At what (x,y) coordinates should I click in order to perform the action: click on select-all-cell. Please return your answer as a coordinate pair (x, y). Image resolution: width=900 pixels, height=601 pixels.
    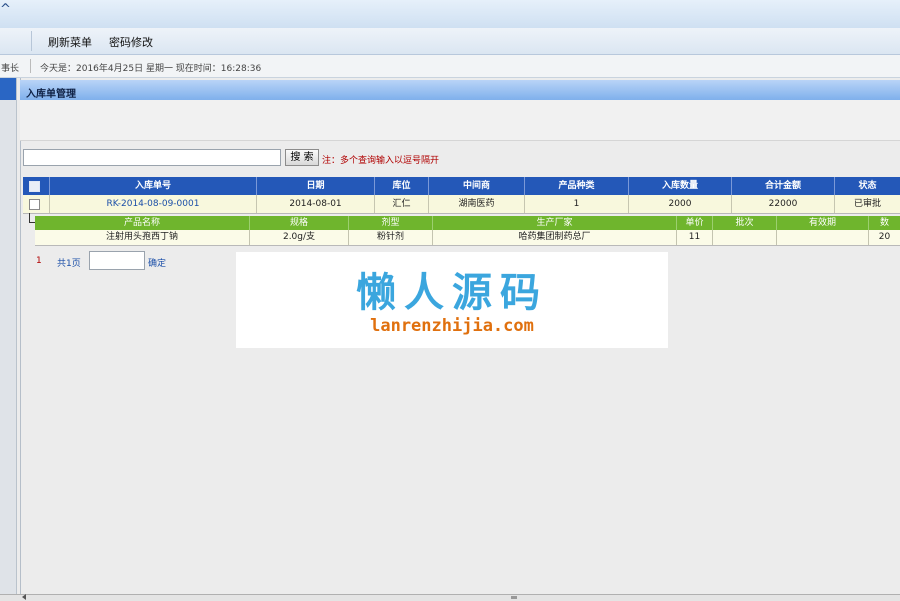
    Looking at the image, I should click on (36, 186).